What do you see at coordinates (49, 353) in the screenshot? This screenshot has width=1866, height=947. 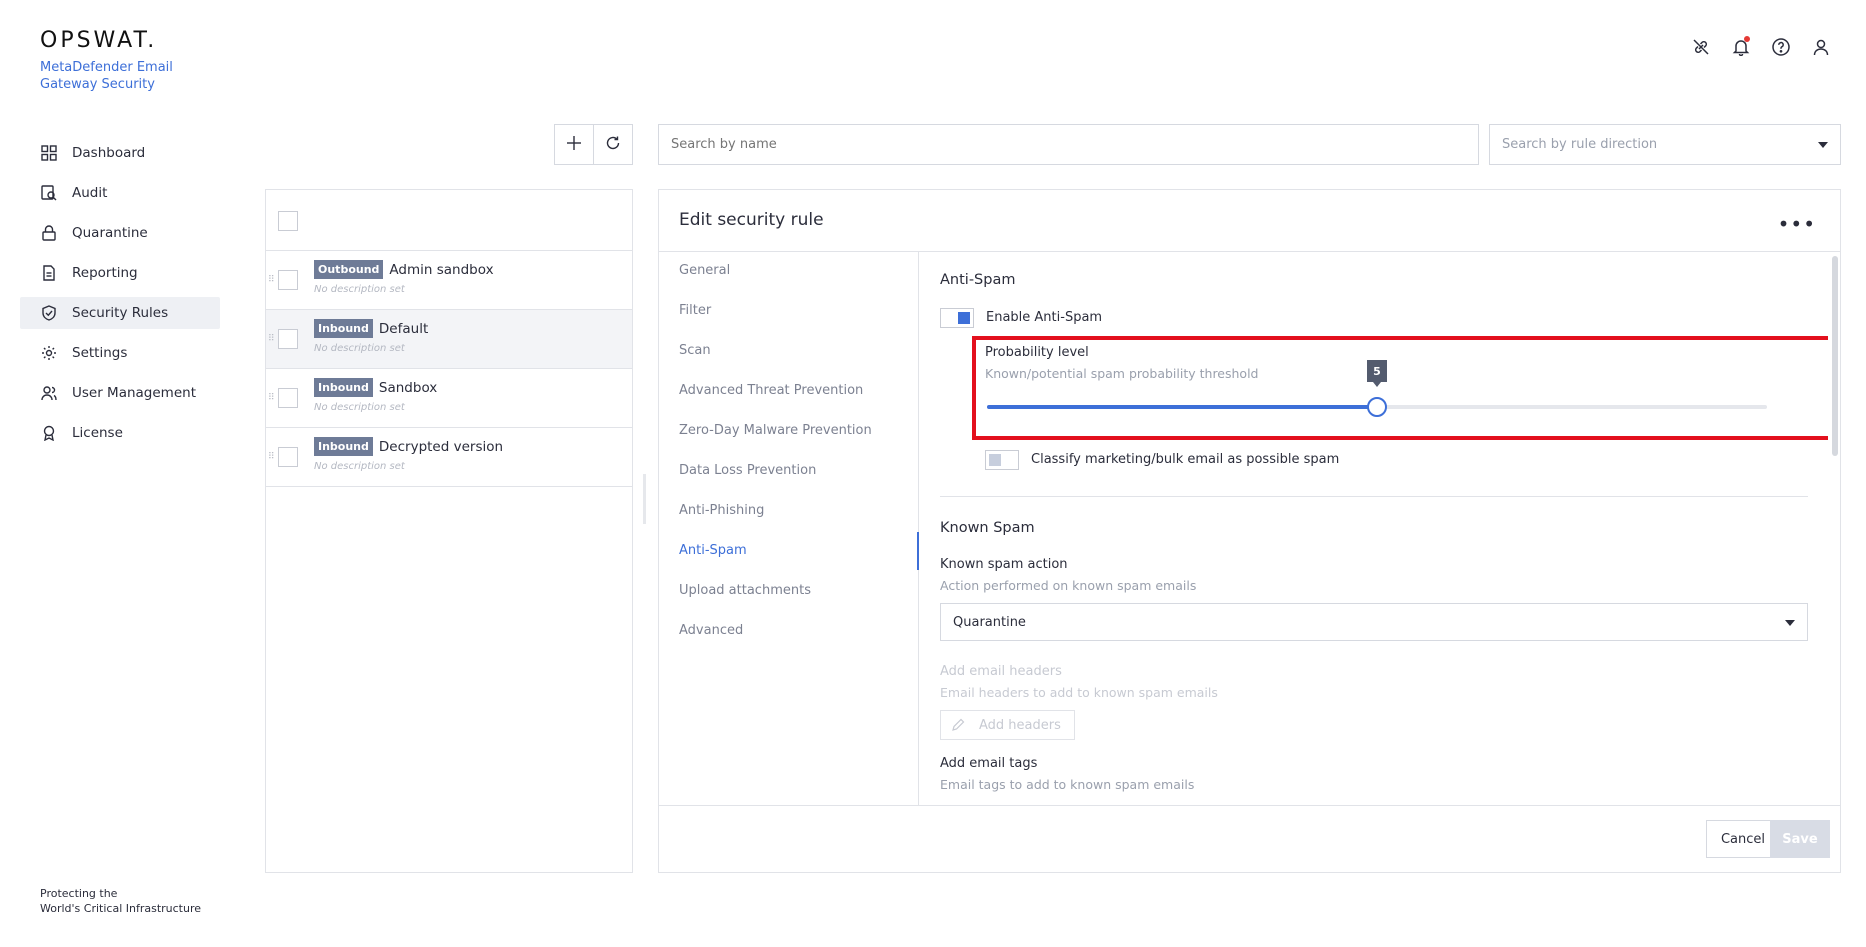 I see `gear-icon` at bounding box center [49, 353].